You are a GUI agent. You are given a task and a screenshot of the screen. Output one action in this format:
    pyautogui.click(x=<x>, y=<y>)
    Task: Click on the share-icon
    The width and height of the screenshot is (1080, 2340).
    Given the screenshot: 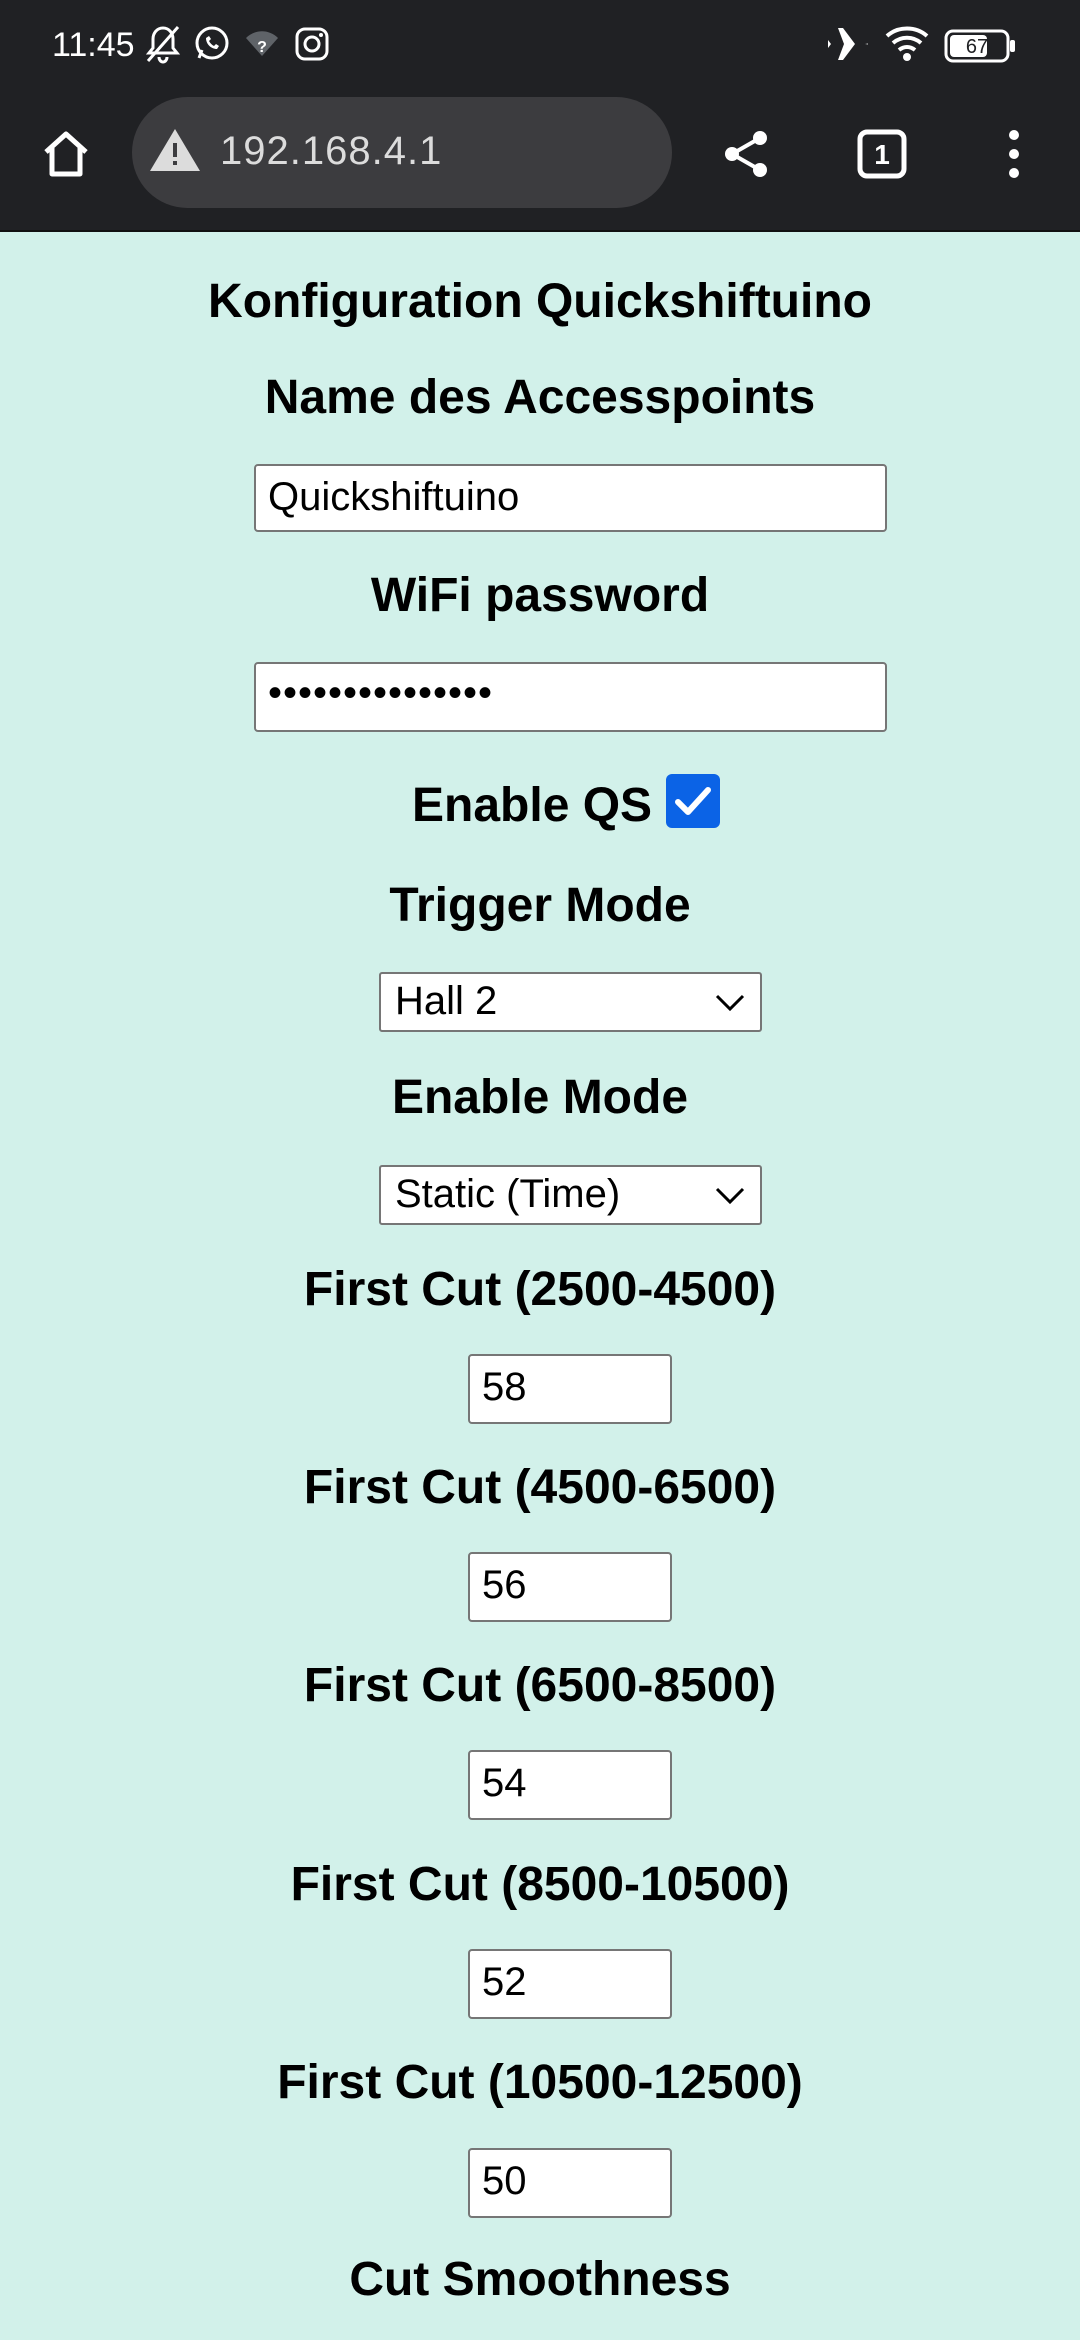 What is the action you would take?
    pyautogui.click(x=746, y=154)
    